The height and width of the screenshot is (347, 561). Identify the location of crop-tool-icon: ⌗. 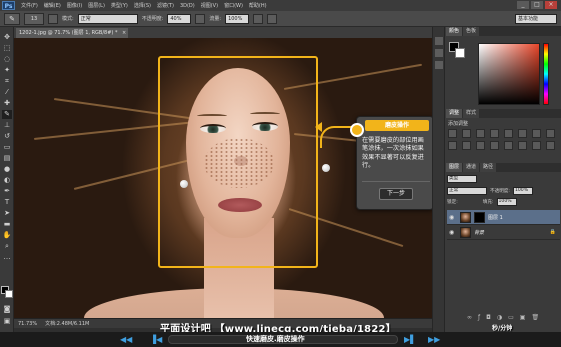
(7, 81).